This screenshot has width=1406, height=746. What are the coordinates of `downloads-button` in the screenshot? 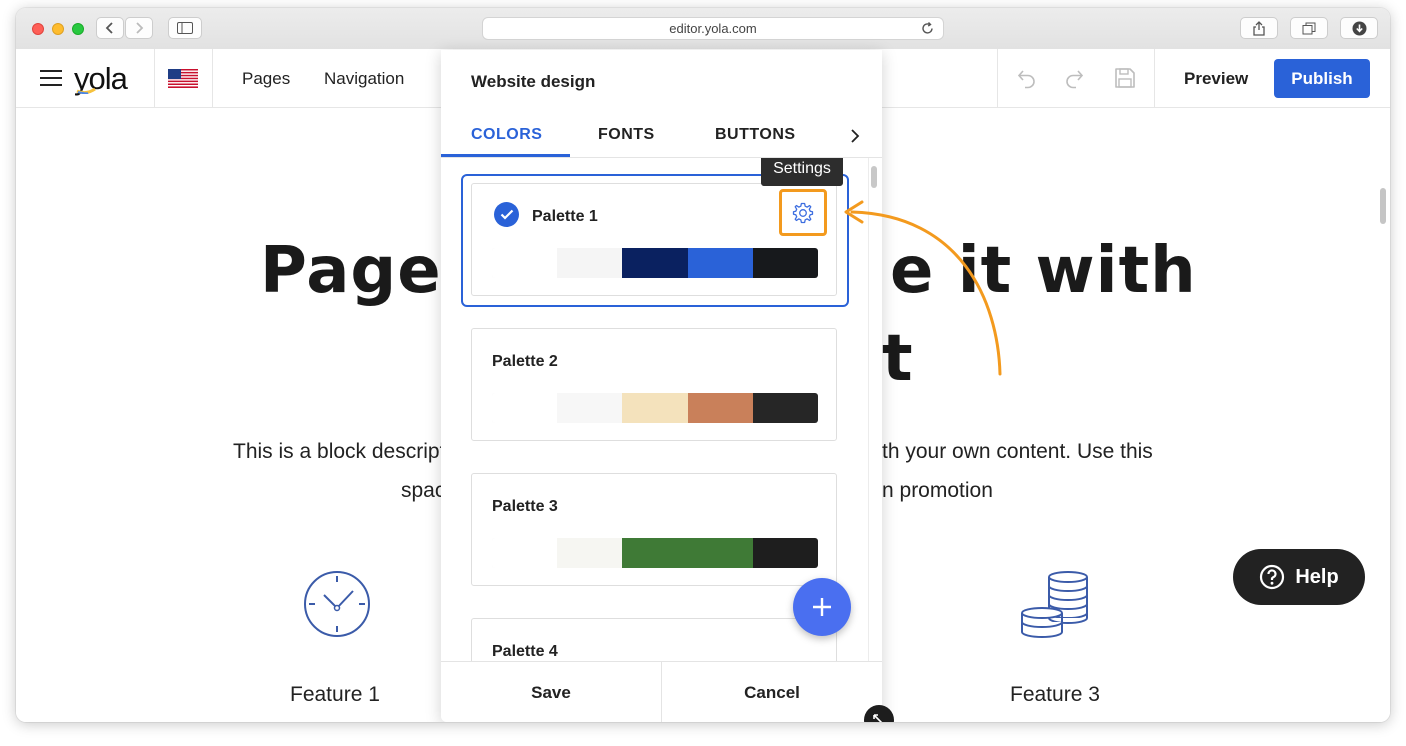 It's located at (1359, 28).